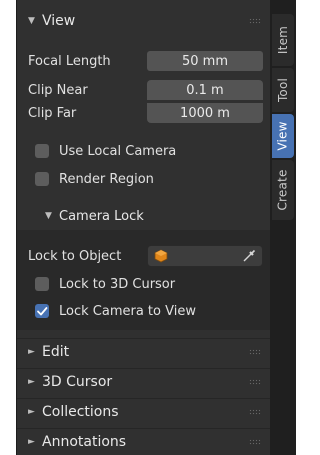  I want to click on render-region-row: Render Region, so click(144, 179).